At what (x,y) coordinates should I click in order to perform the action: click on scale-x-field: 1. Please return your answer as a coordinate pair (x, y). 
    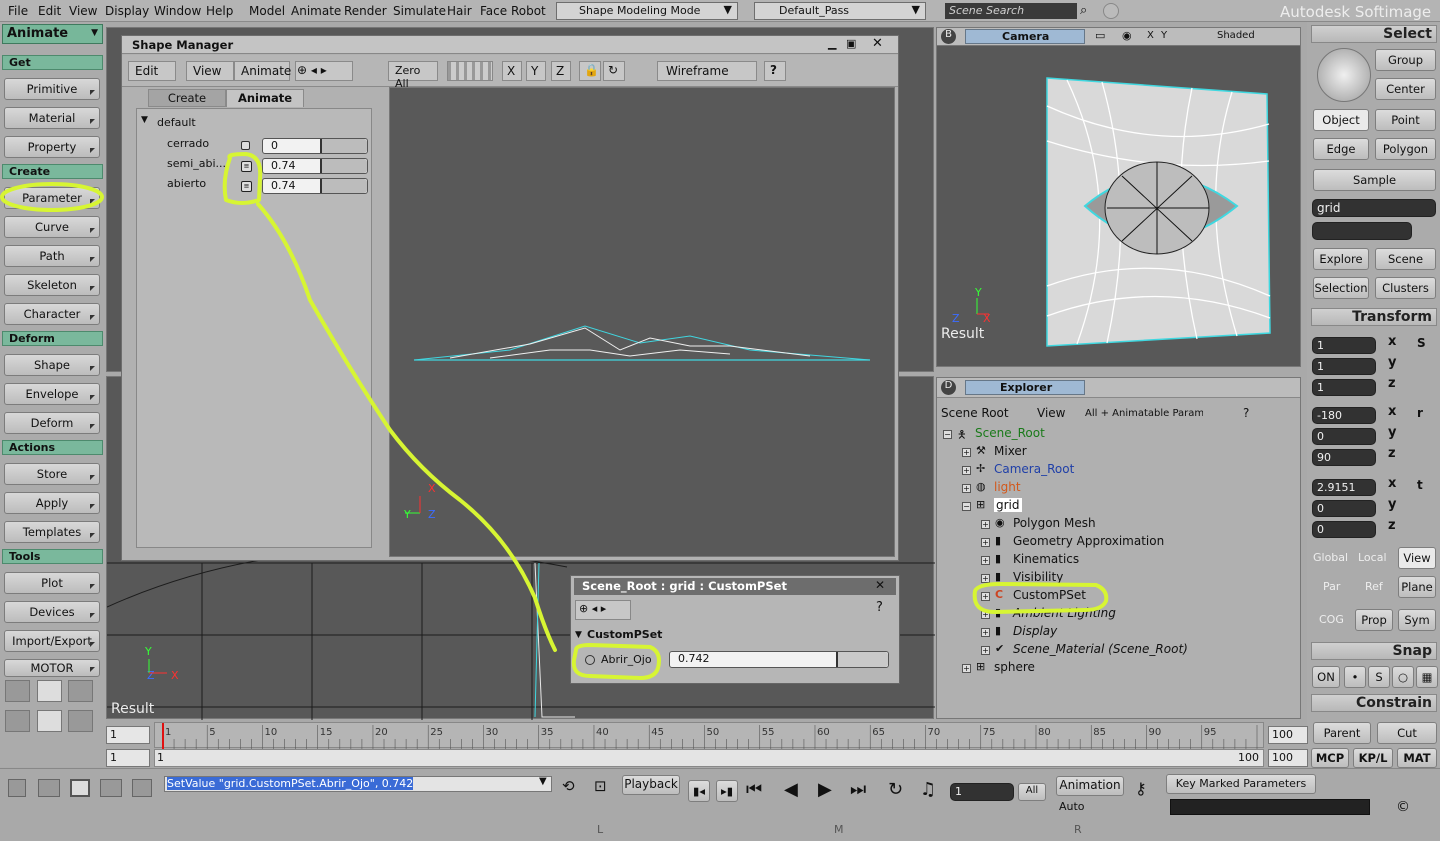
    Looking at the image, I should click on (1344, 345).